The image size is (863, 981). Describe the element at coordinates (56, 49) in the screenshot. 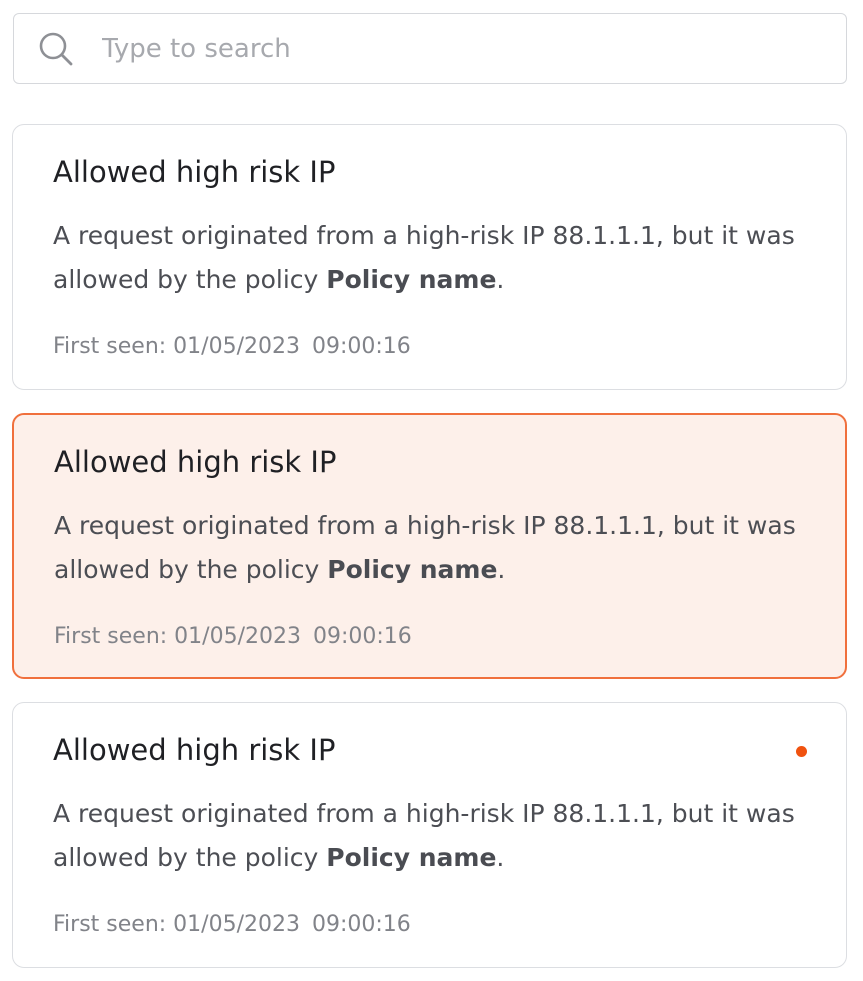

I see `search-icon` at that location.